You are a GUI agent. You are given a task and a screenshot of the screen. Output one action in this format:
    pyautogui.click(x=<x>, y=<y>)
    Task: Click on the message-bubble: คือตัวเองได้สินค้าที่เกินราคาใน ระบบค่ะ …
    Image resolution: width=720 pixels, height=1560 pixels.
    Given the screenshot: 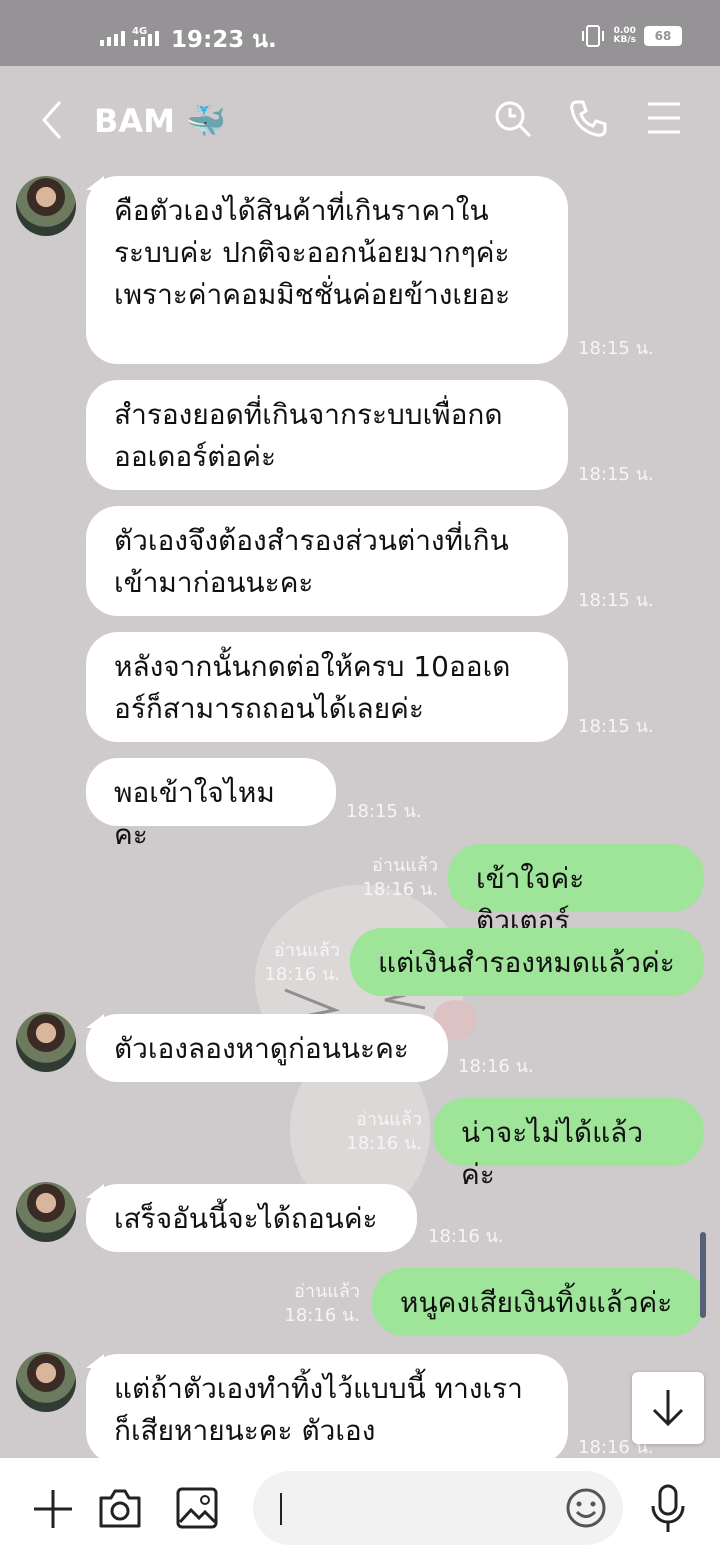 What is the action you would take?
    pyautogui.click(x=327, y=270)
    